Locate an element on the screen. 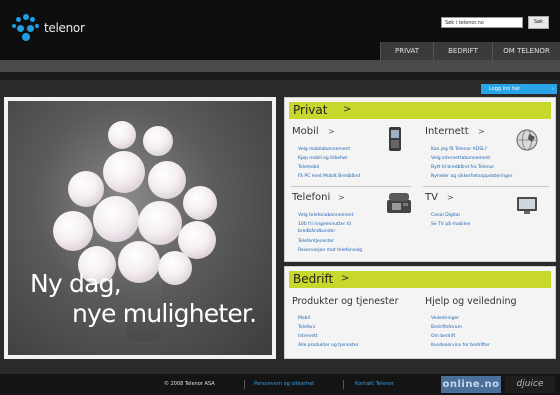 The width and height of the screenshot is (560, 395). mobile-phone-icon is located at coordinates (395, 139).